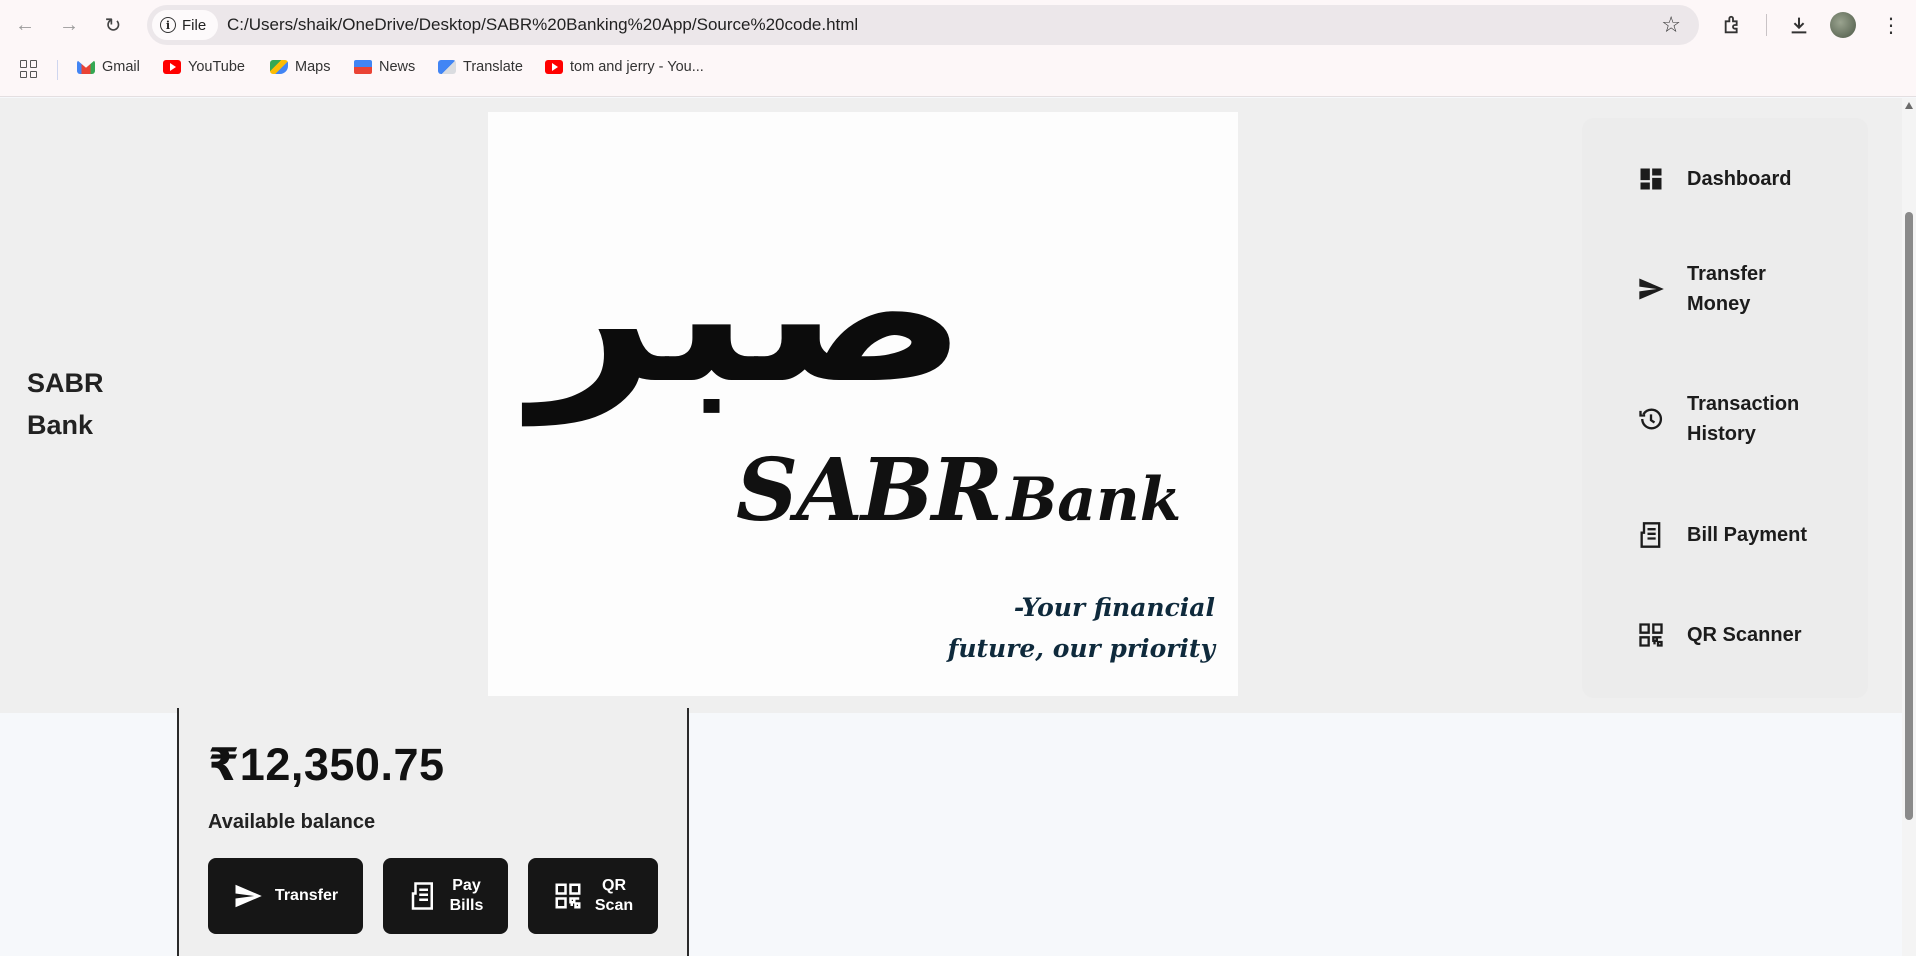 The image size is (1916, 956). What do you see at coordinates (614, 885) in the screenshot?
I see `qr-scan-line-1: QR` at bounding box center [614, 885].